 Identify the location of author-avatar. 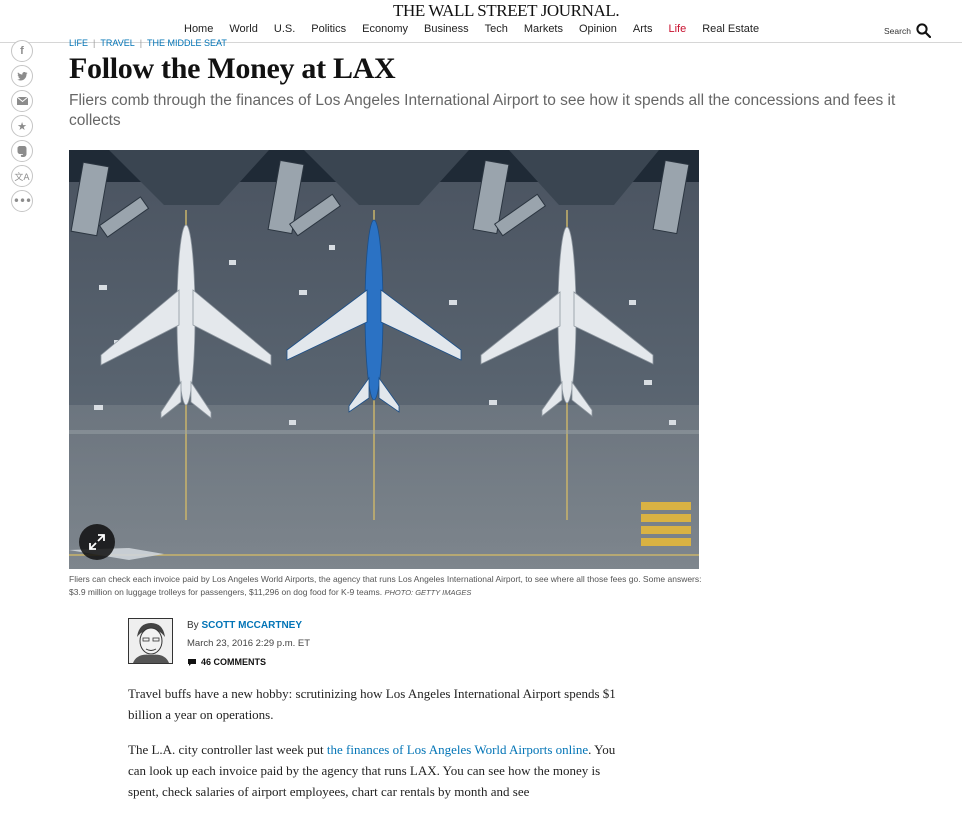
(150, 641).